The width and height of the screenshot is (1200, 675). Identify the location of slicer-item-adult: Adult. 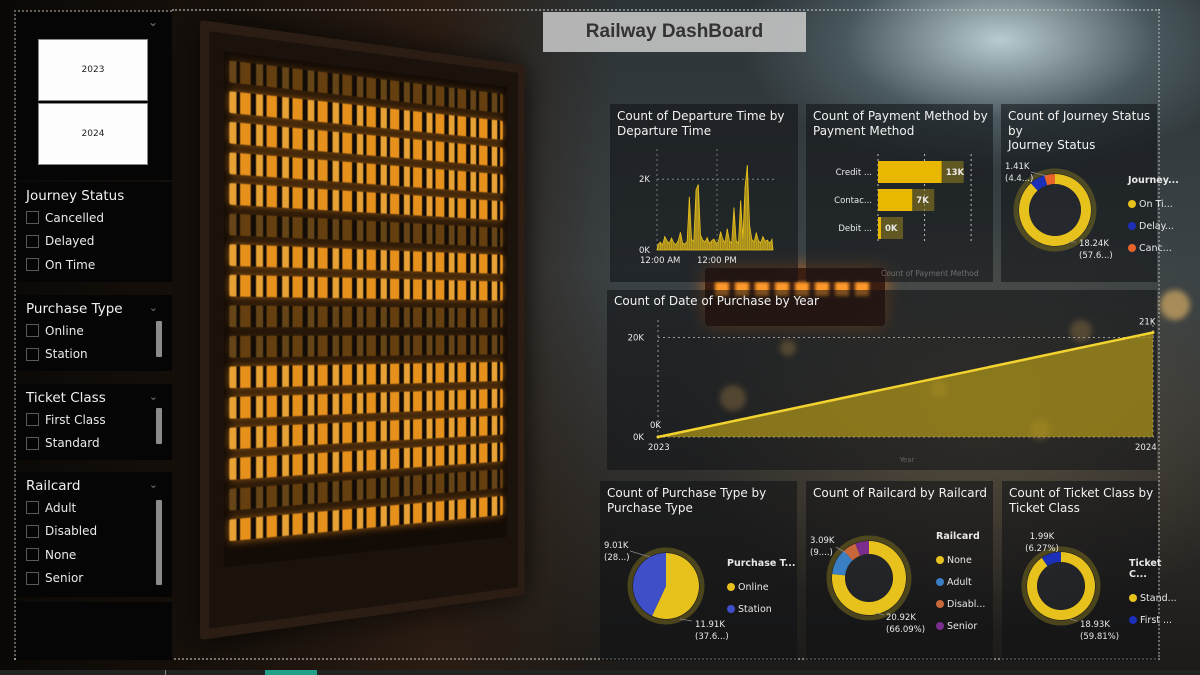
(94, 508).